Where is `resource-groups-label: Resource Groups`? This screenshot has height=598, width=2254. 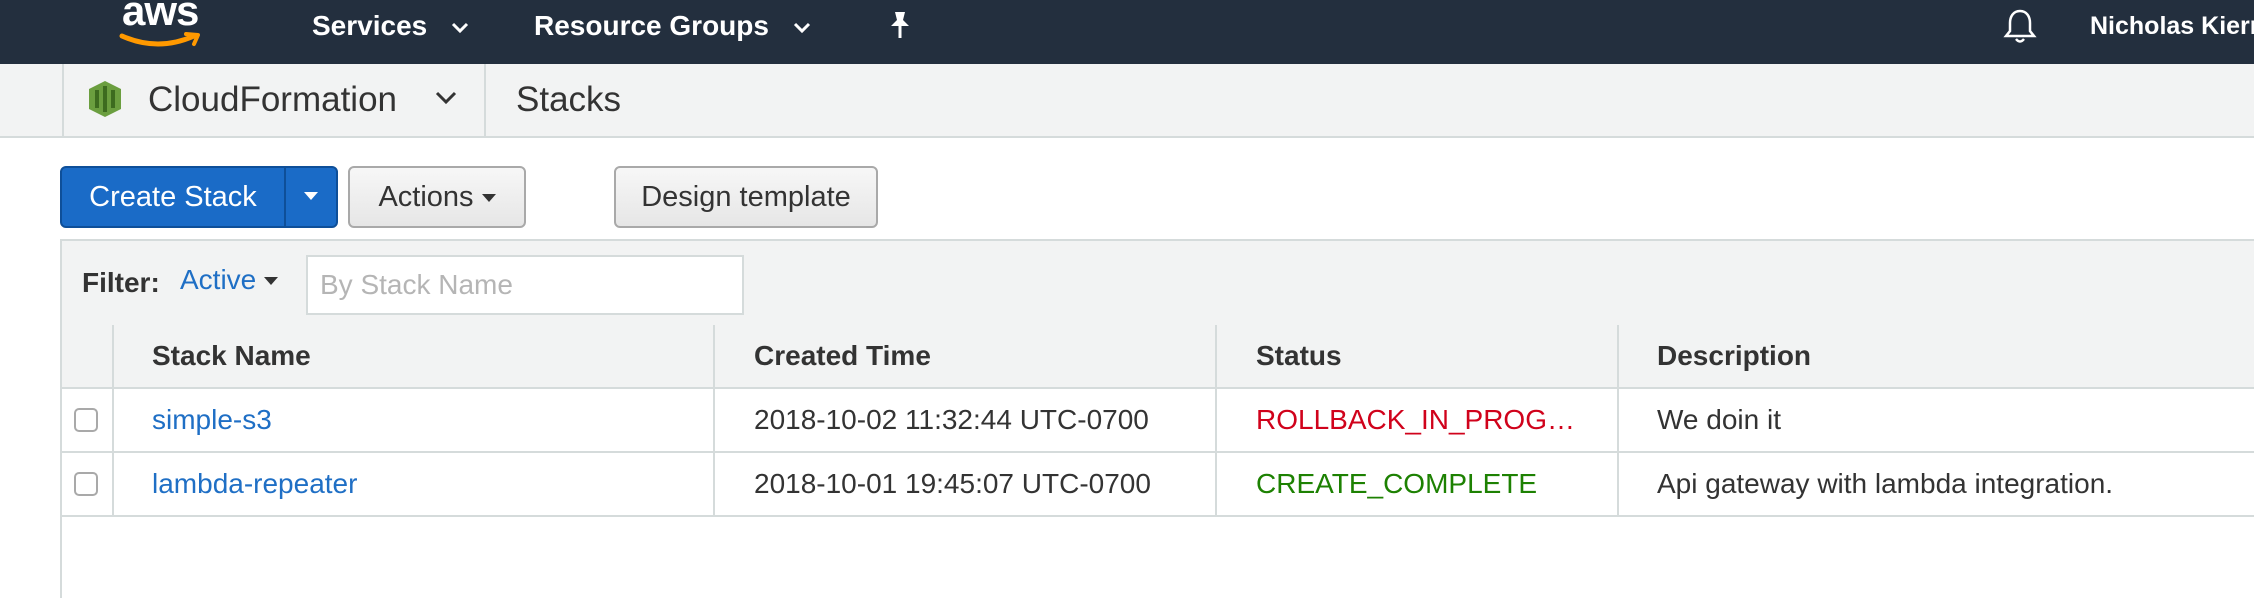
resource-groups-label: Resource Groups is located at coordinates (651, 25).